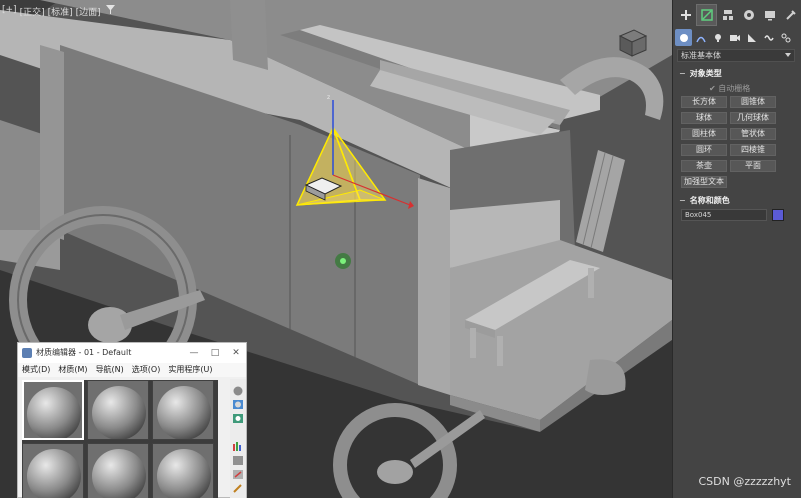 The height and width of the screenshot is (498, 801). What do you see at coordinates (238, 388) in the screenshot?
I see `sample-type-icon` at bounding box center [238, 388].